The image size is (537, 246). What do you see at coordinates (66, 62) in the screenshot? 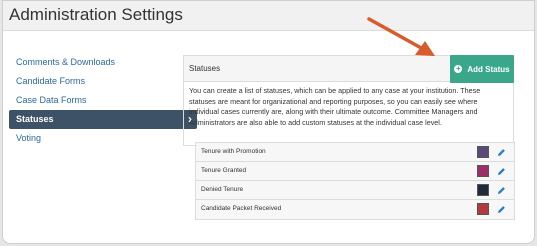
I see `sidebar-item-label: Comments & Downloads` at bounding box center [66, 62].